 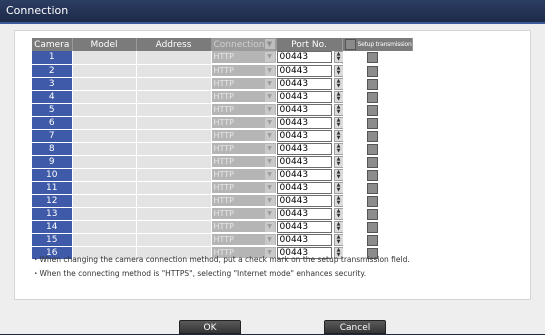 I want to click on table-row: 1 HTTP ▼ 00443 ▲ ▼, so click(x=222, y=58).